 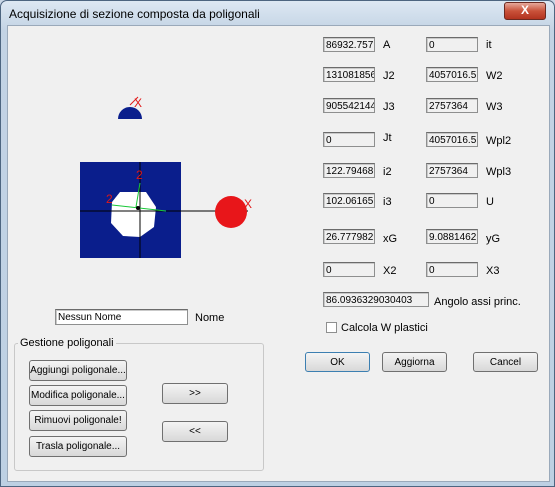 What do you see at coordinates (490, 202) in the screenshot?
I see `label-U: U` at bounding box center [490, 202].